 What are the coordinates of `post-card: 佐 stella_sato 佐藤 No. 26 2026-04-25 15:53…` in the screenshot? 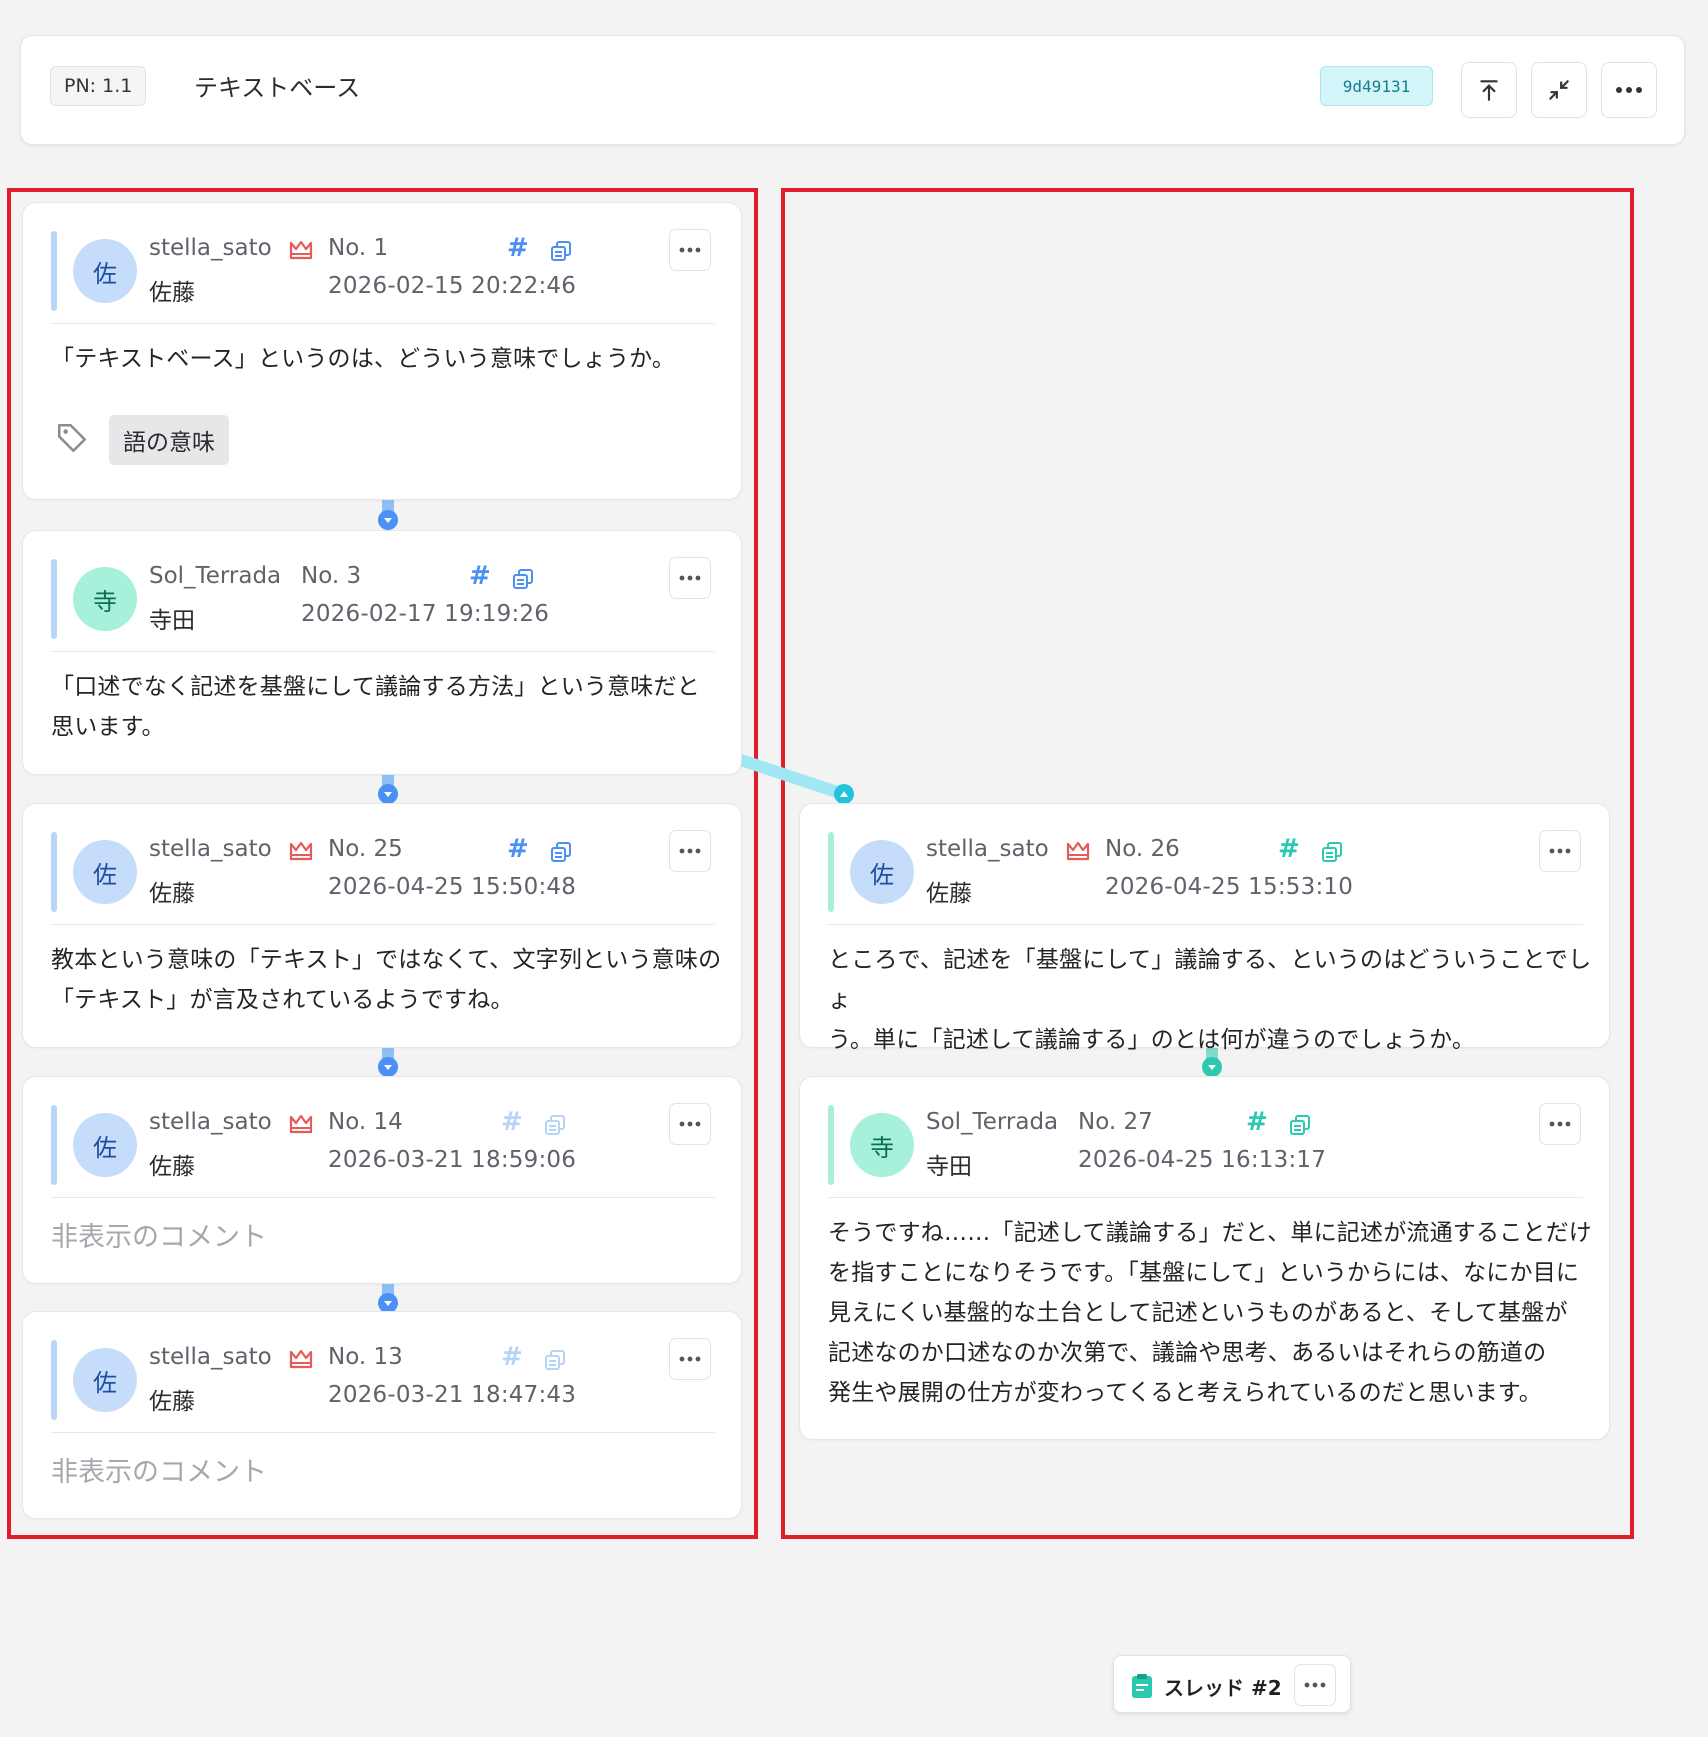 It's located at (1204, 928).